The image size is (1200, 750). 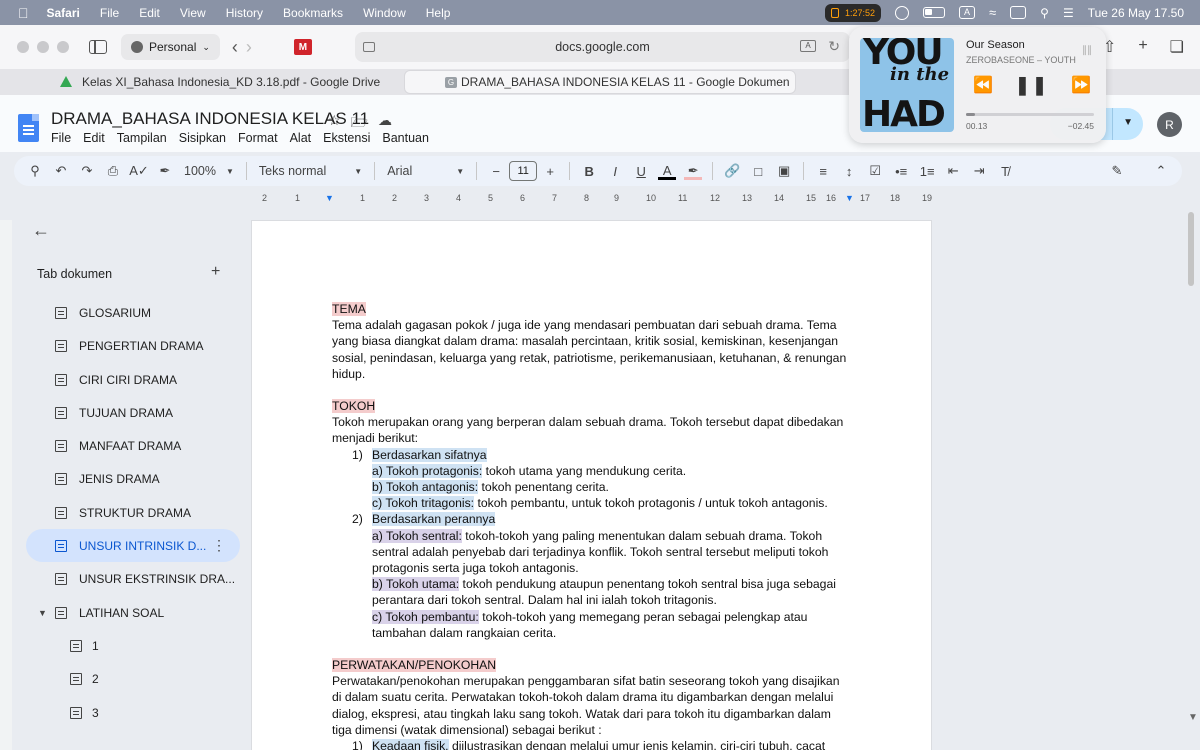 What do you see at coordinates (43, 47) in the screenshot?
I see `minimize-window-button` at bounding box center [43, 47].